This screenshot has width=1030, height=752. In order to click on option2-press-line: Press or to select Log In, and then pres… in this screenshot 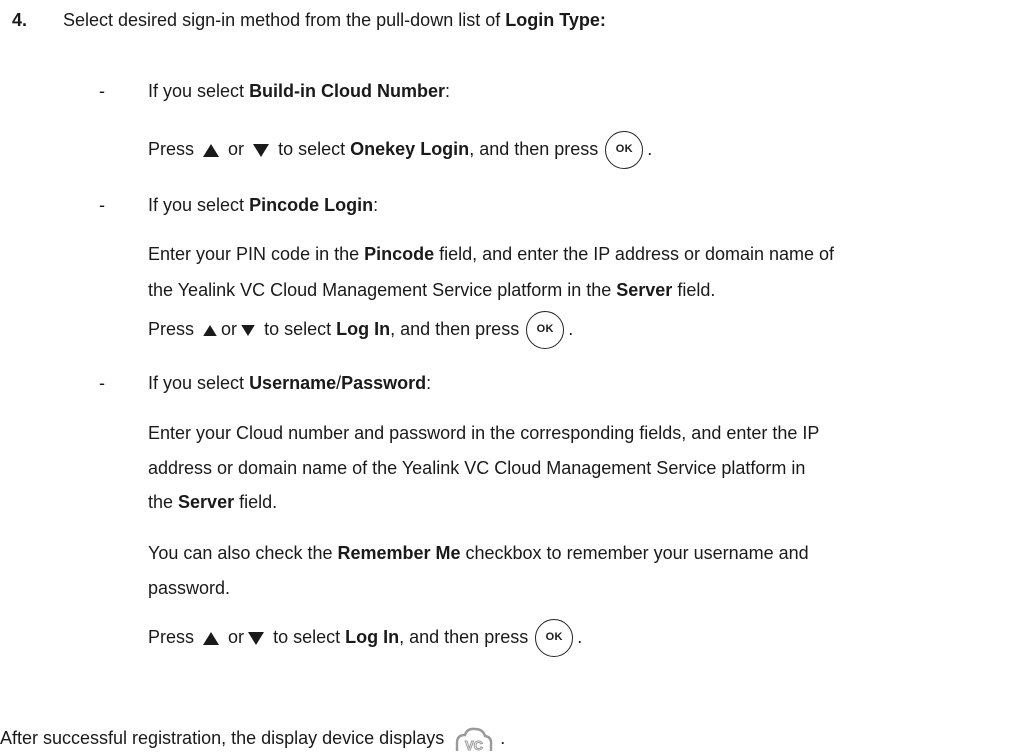, I will do `click(360, 329)`.